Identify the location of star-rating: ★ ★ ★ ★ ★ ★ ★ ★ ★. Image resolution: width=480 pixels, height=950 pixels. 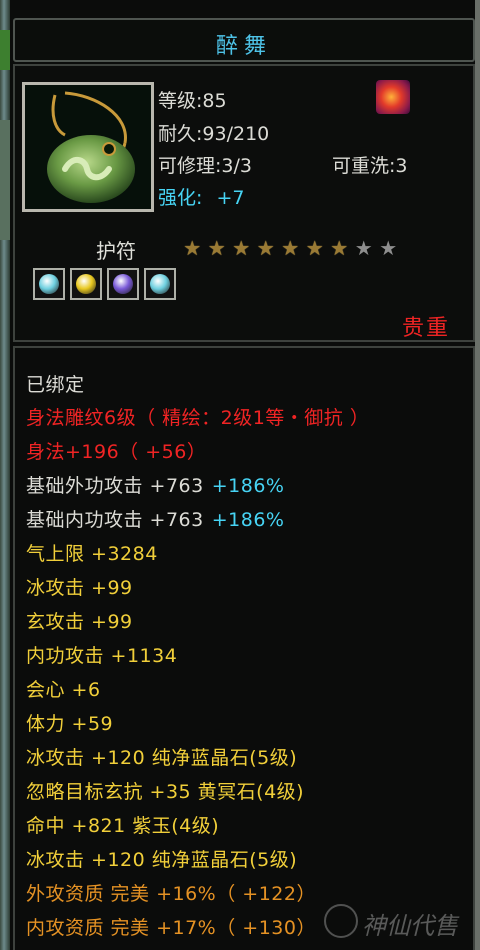
(290, 248).